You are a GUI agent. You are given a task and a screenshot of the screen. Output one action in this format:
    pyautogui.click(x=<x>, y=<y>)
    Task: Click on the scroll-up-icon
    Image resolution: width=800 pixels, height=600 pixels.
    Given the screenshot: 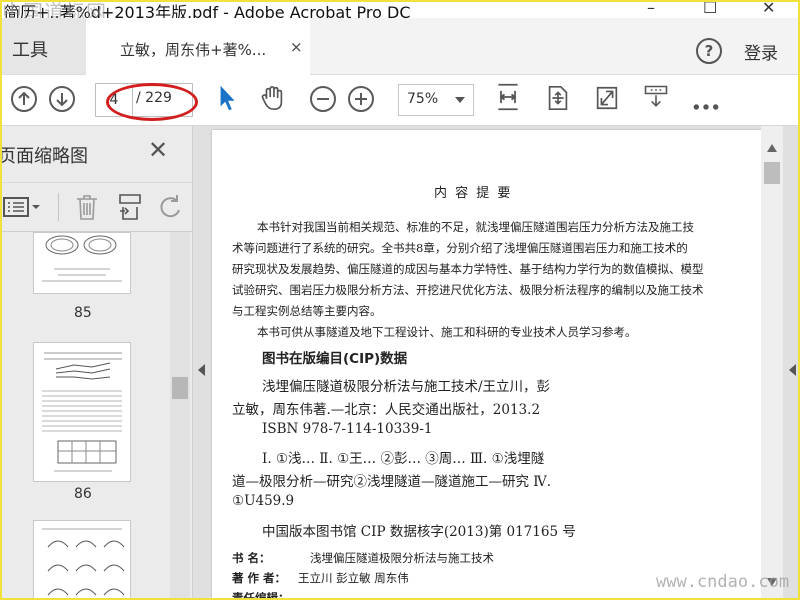 What is the action you would take?
    pyautogui.click(x=772, y=148)
    